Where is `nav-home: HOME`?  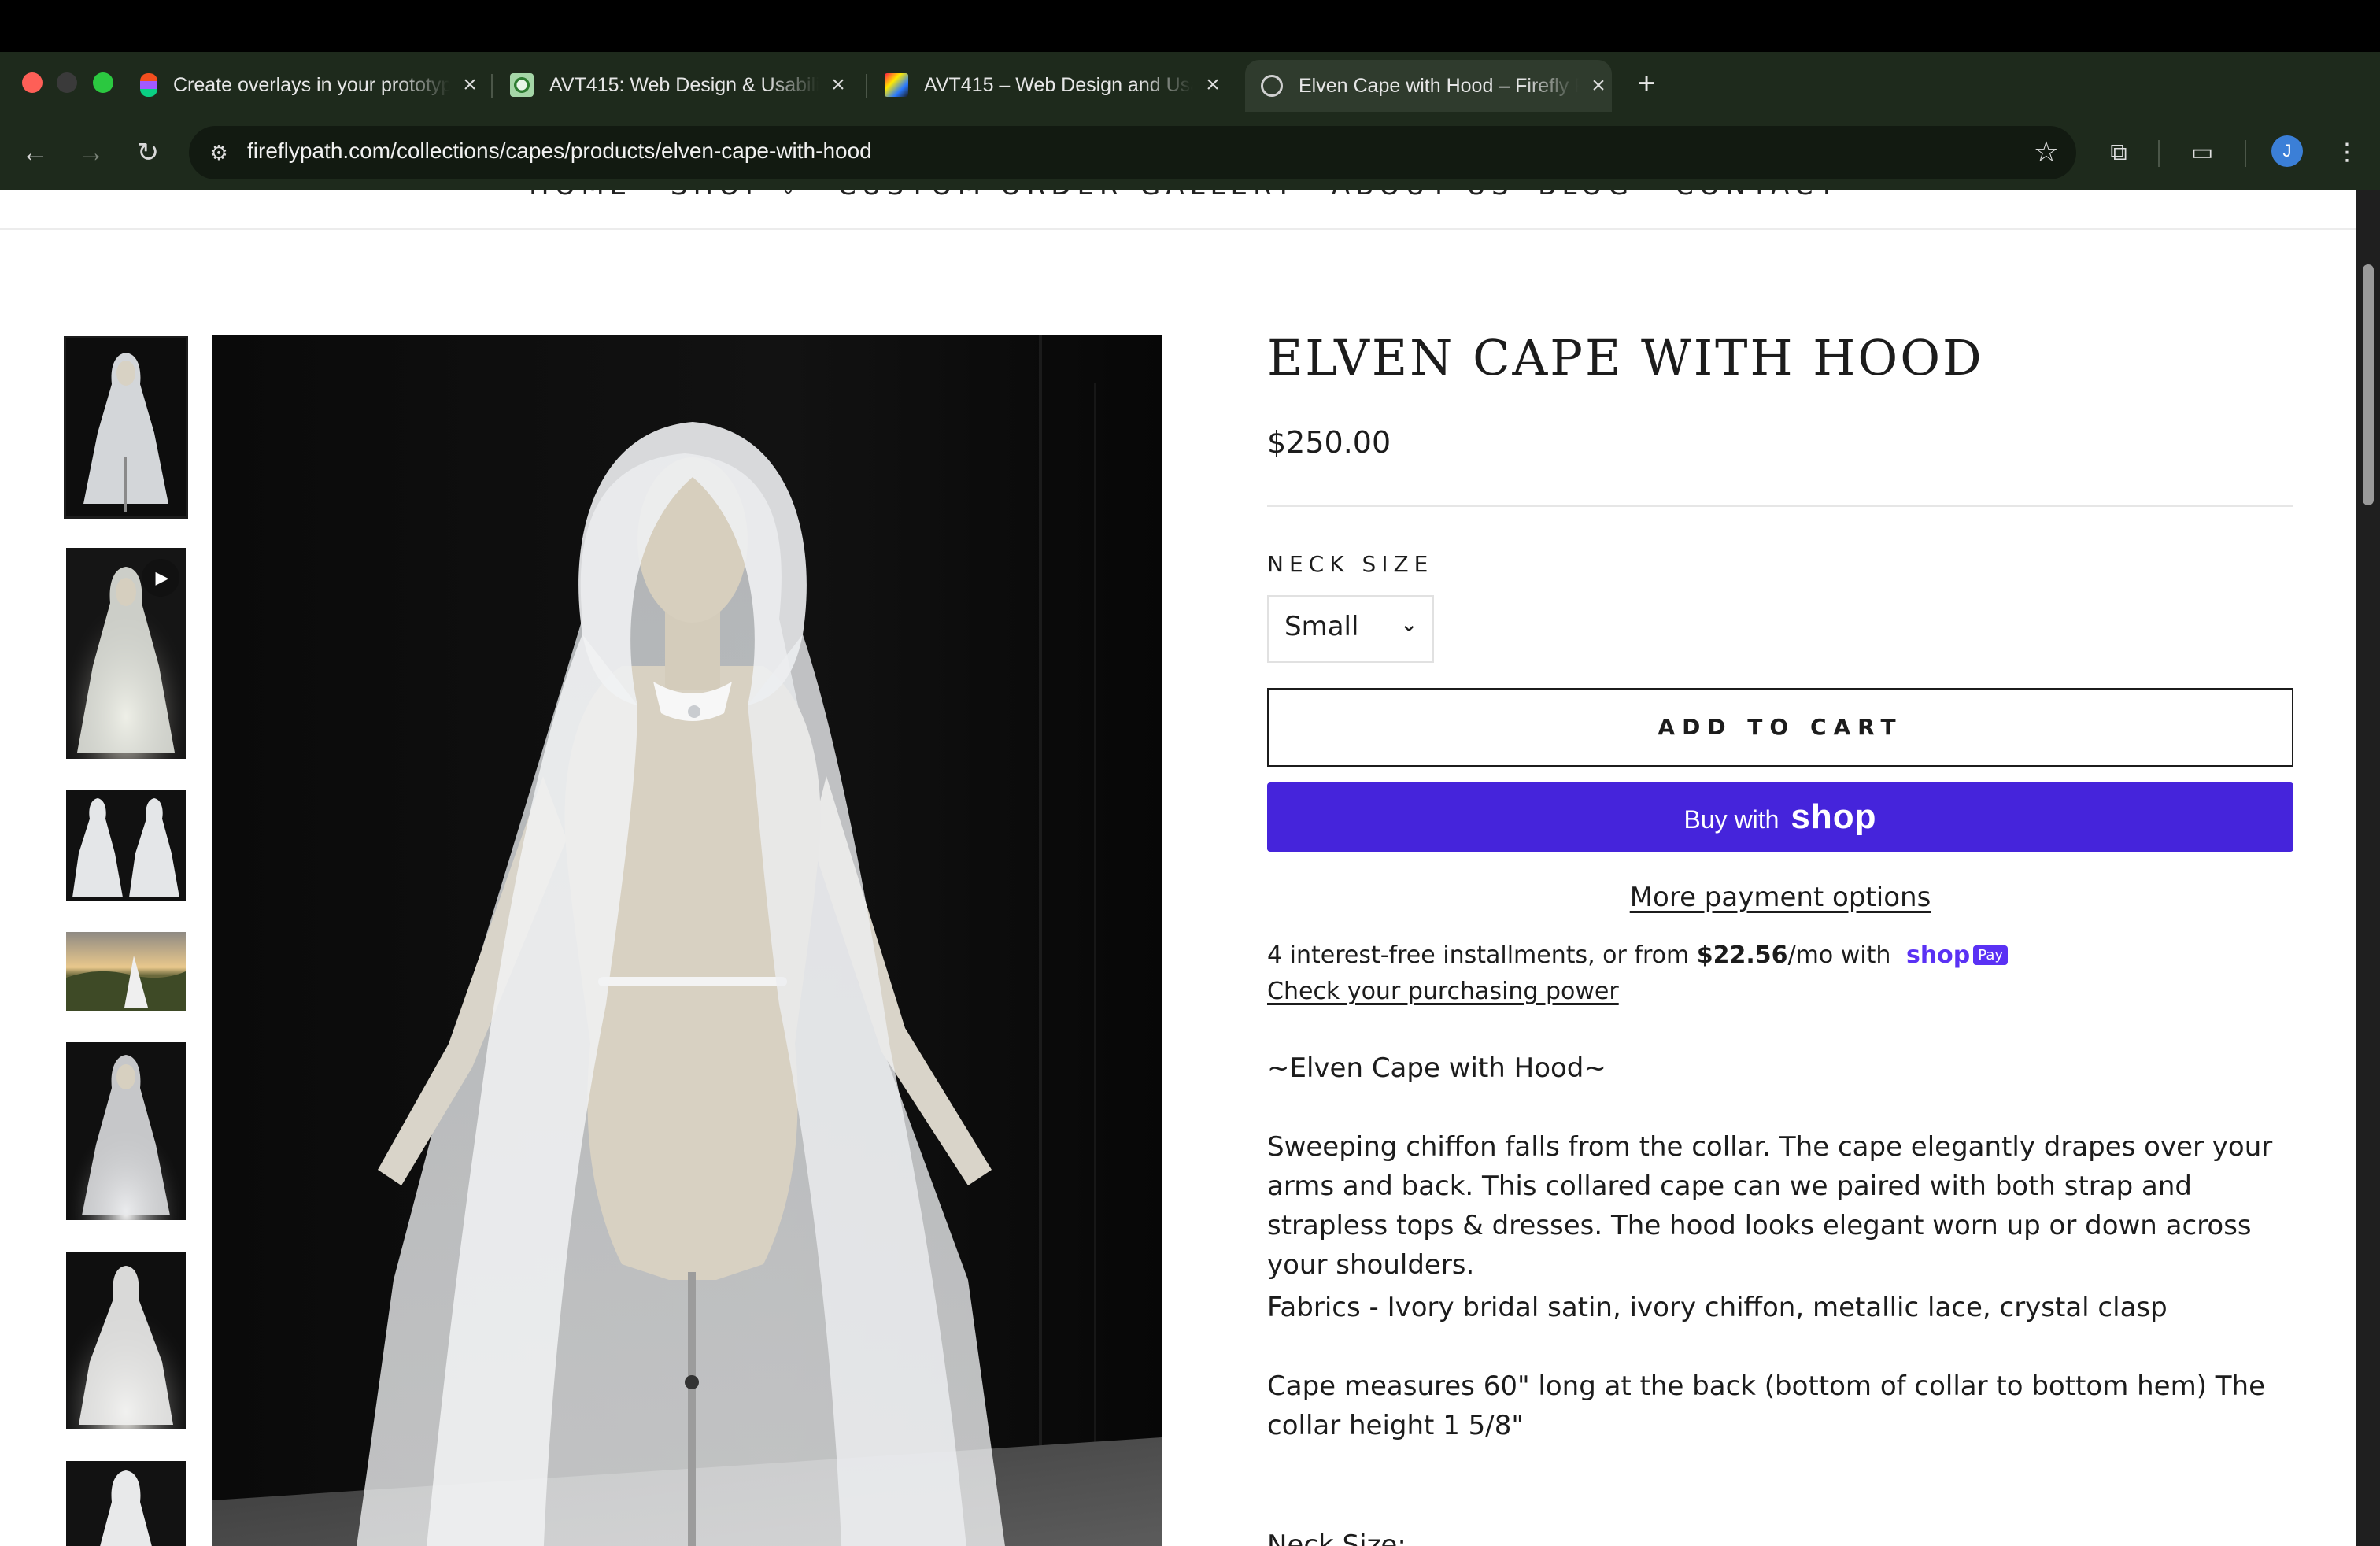
nav-home: HOME is located at coordinates (580, 196).